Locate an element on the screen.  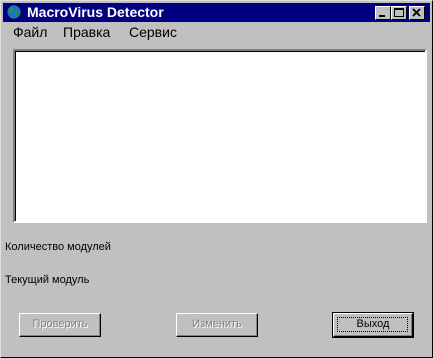
focus-rectangle is located at coordinates (372, 324).